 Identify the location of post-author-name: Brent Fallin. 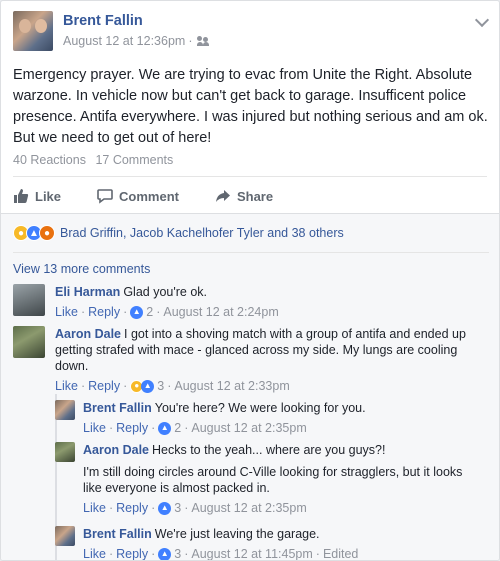
(103, 21).